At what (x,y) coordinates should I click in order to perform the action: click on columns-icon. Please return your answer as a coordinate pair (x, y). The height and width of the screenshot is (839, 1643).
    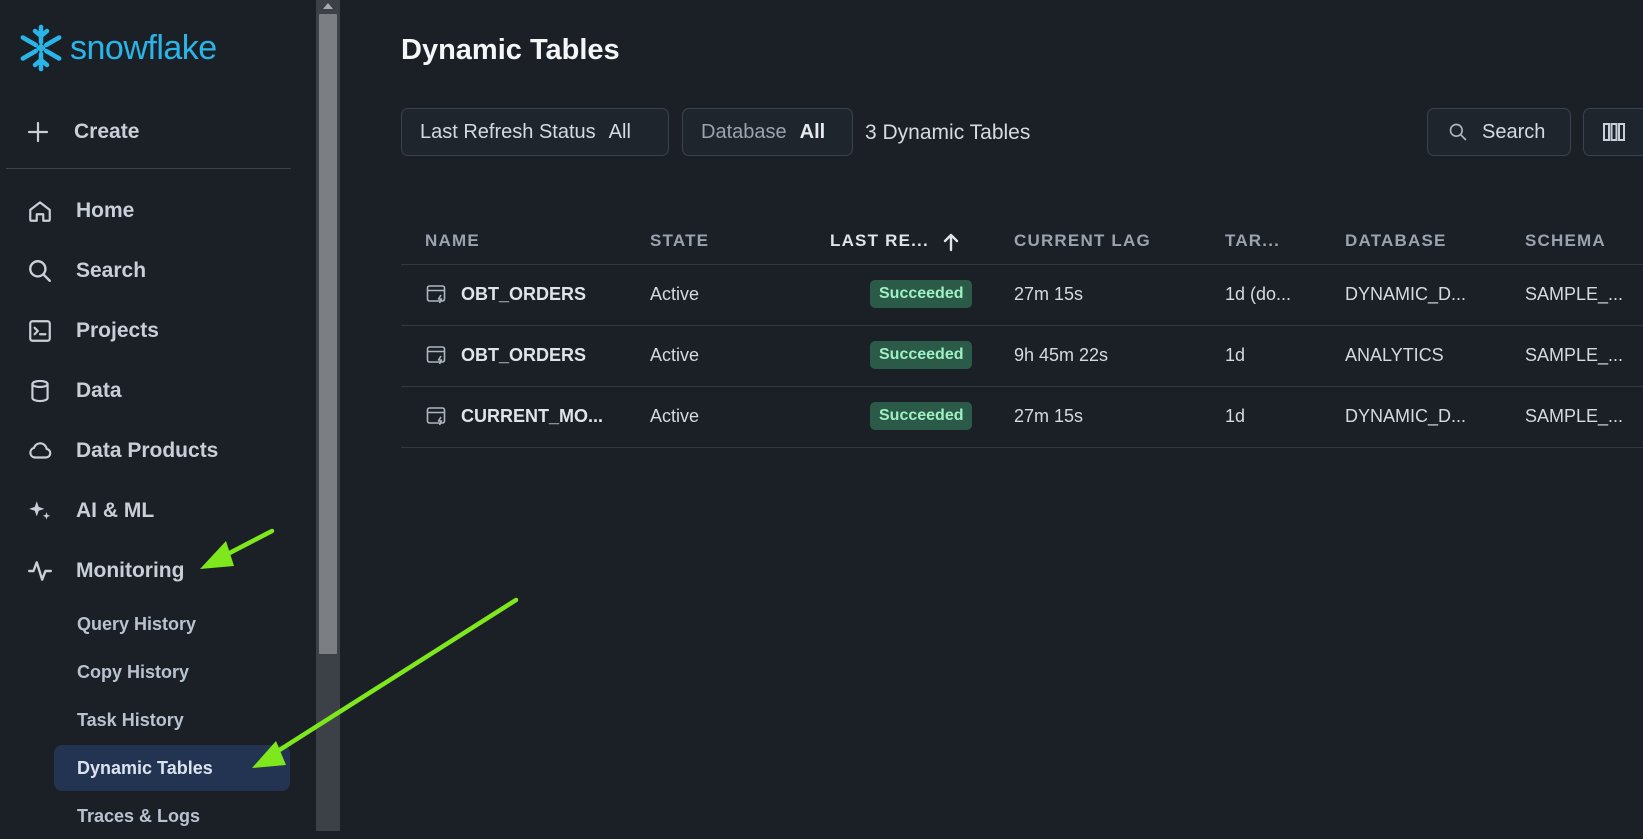
    Looking at the image, I should click on (1614, 132).